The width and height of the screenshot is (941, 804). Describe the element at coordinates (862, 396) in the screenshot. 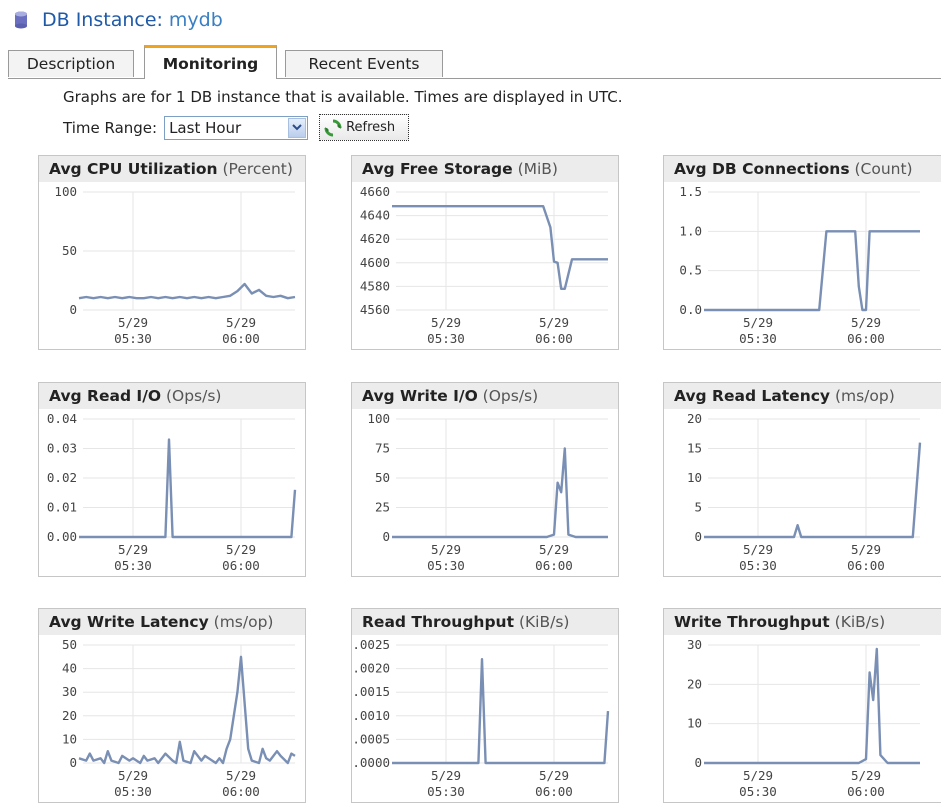

I see `chart-unit: (ms/op)` at that location.